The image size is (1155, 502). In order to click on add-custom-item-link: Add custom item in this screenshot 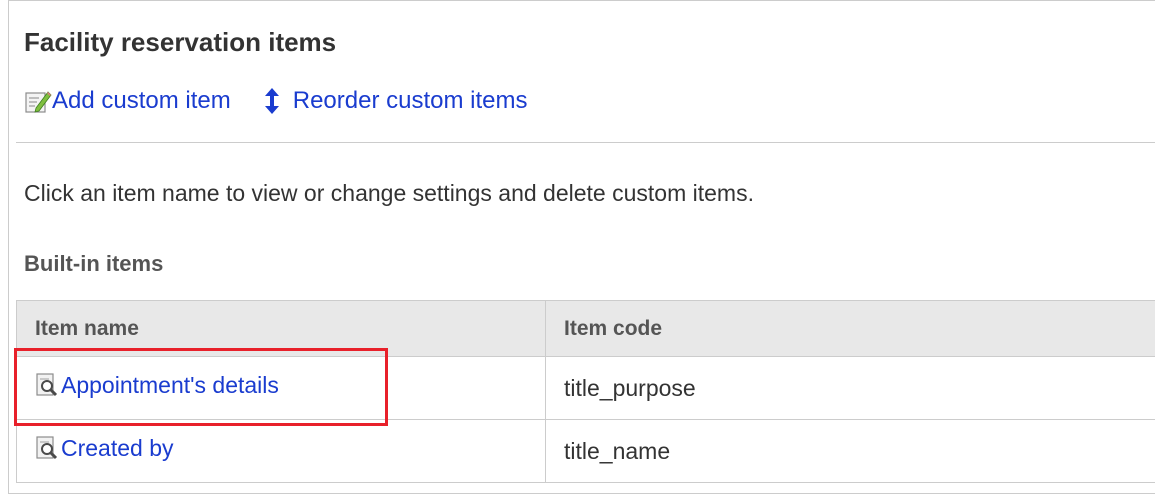, I will do `click(127, 101)`.